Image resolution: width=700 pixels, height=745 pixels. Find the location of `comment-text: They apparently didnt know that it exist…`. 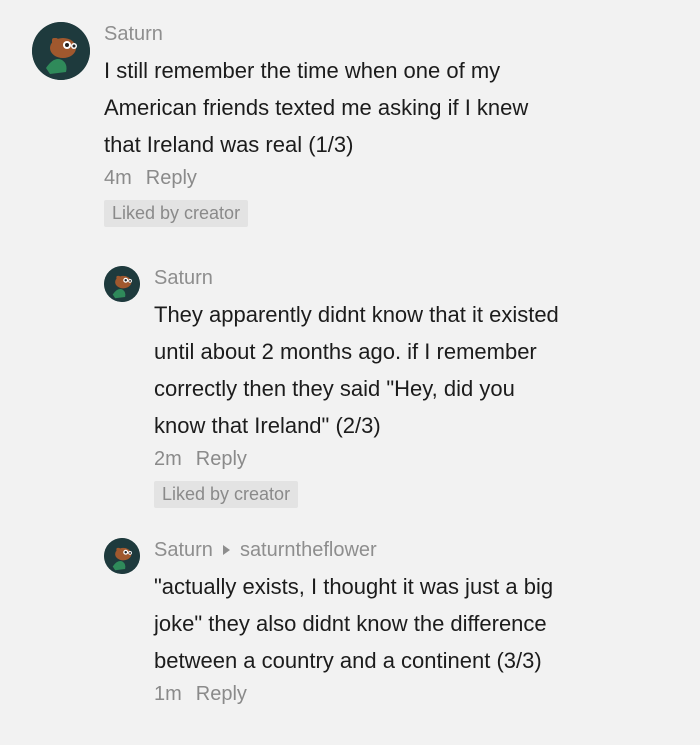

comment-text: They apparently didnt know that it exist… is located at coordinates (356, 370).